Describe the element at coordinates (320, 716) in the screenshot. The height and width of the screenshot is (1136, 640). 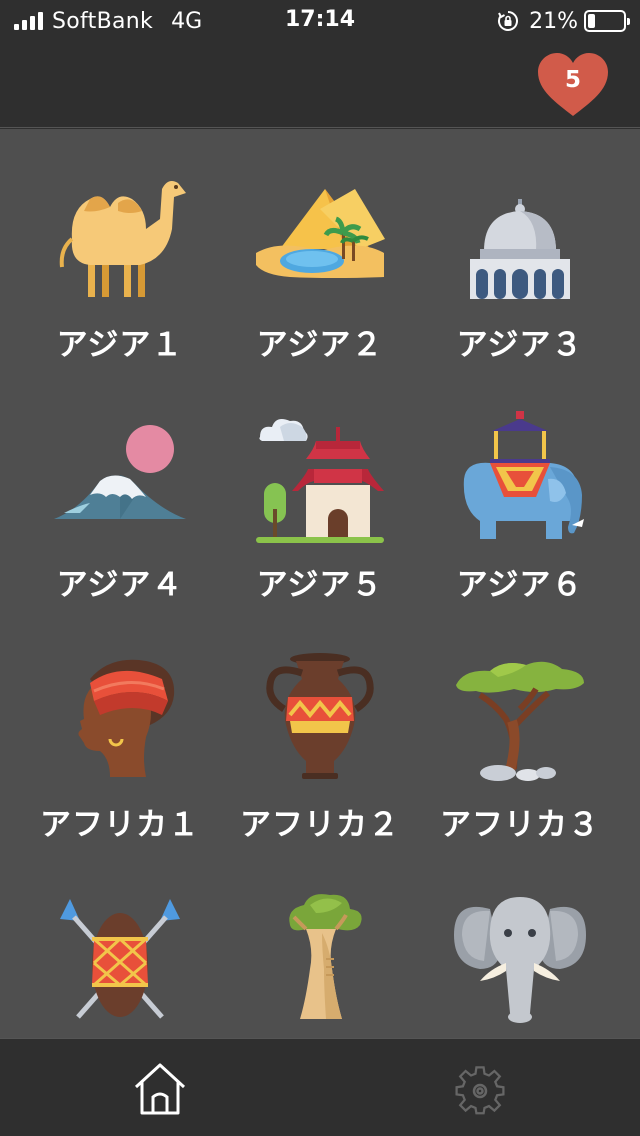
I see `amphora-vase-icon` at that location.